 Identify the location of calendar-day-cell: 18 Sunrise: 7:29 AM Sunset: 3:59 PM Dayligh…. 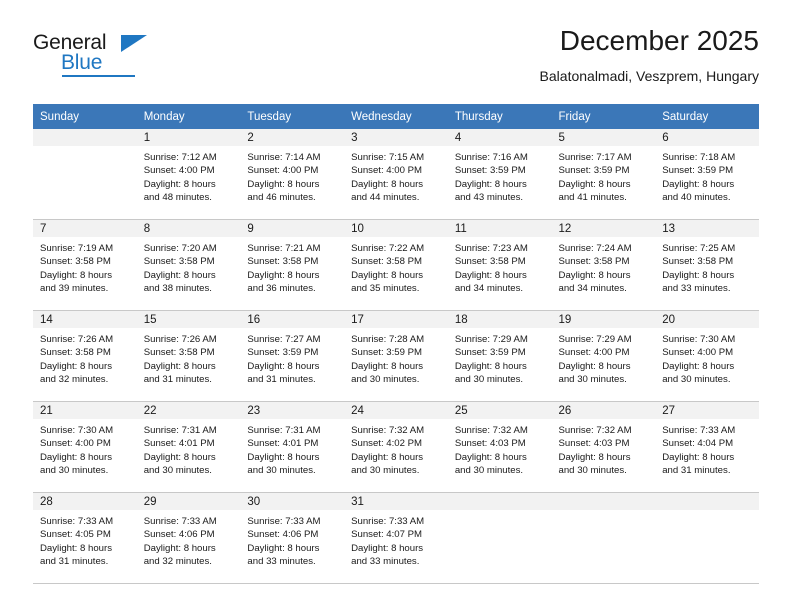
(499, 356).